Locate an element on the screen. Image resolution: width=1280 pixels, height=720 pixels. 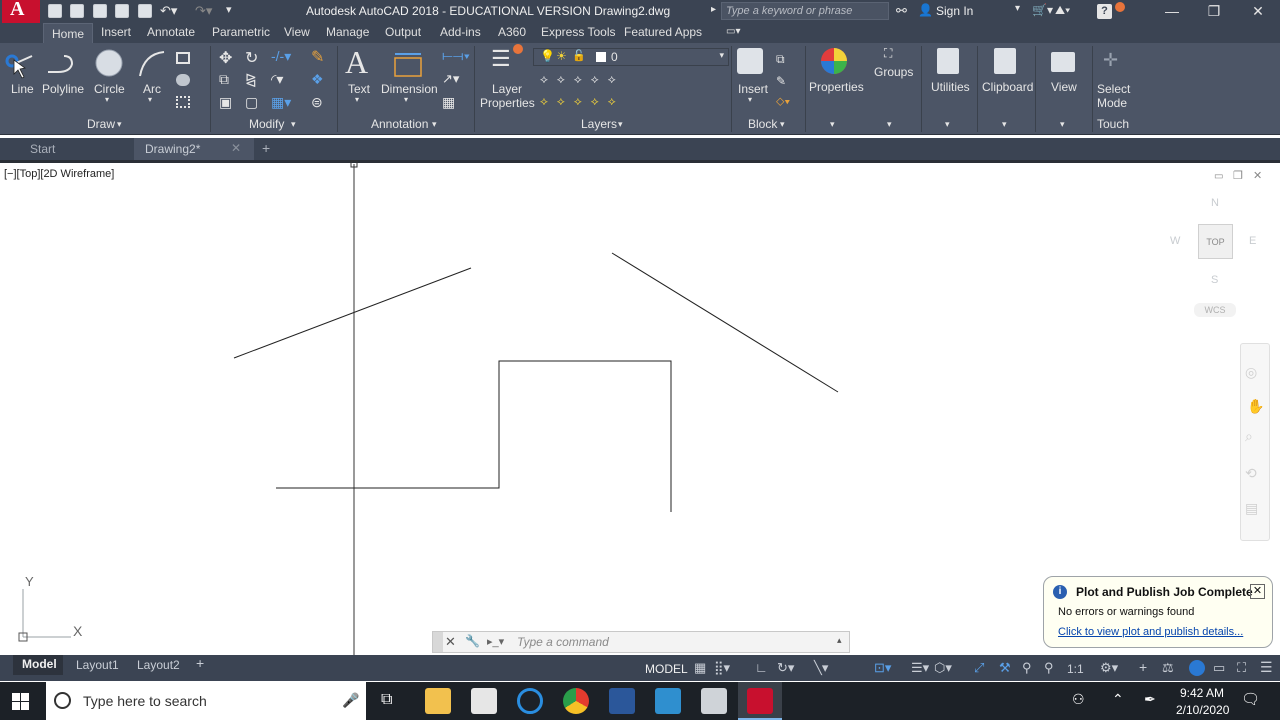
rectangle-icon is located at coordinates (183, 58).